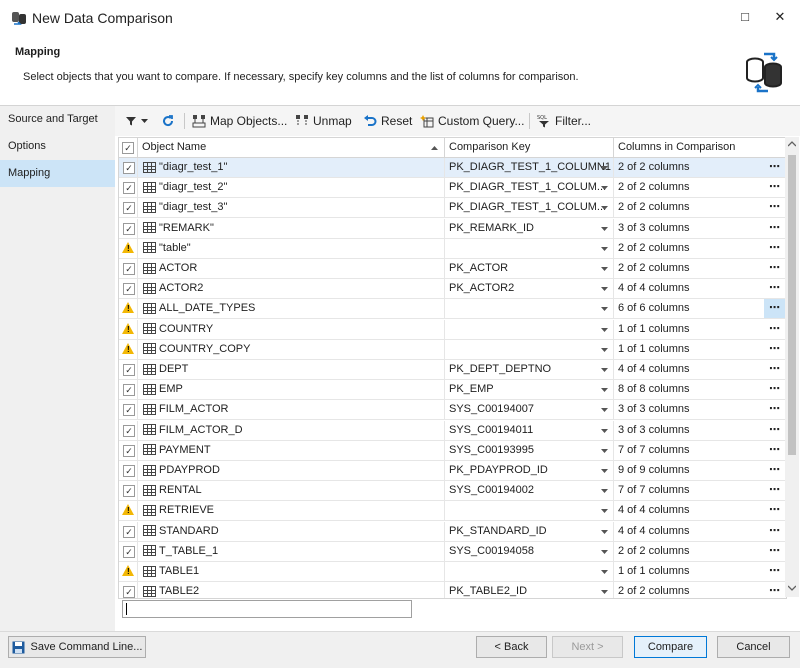 The width and height of the screenshot is (800, 668). What do you see at coordinates (792, 144) in the screenshot?
I see `scroll-up-icon` at bounding box center [792, 144].